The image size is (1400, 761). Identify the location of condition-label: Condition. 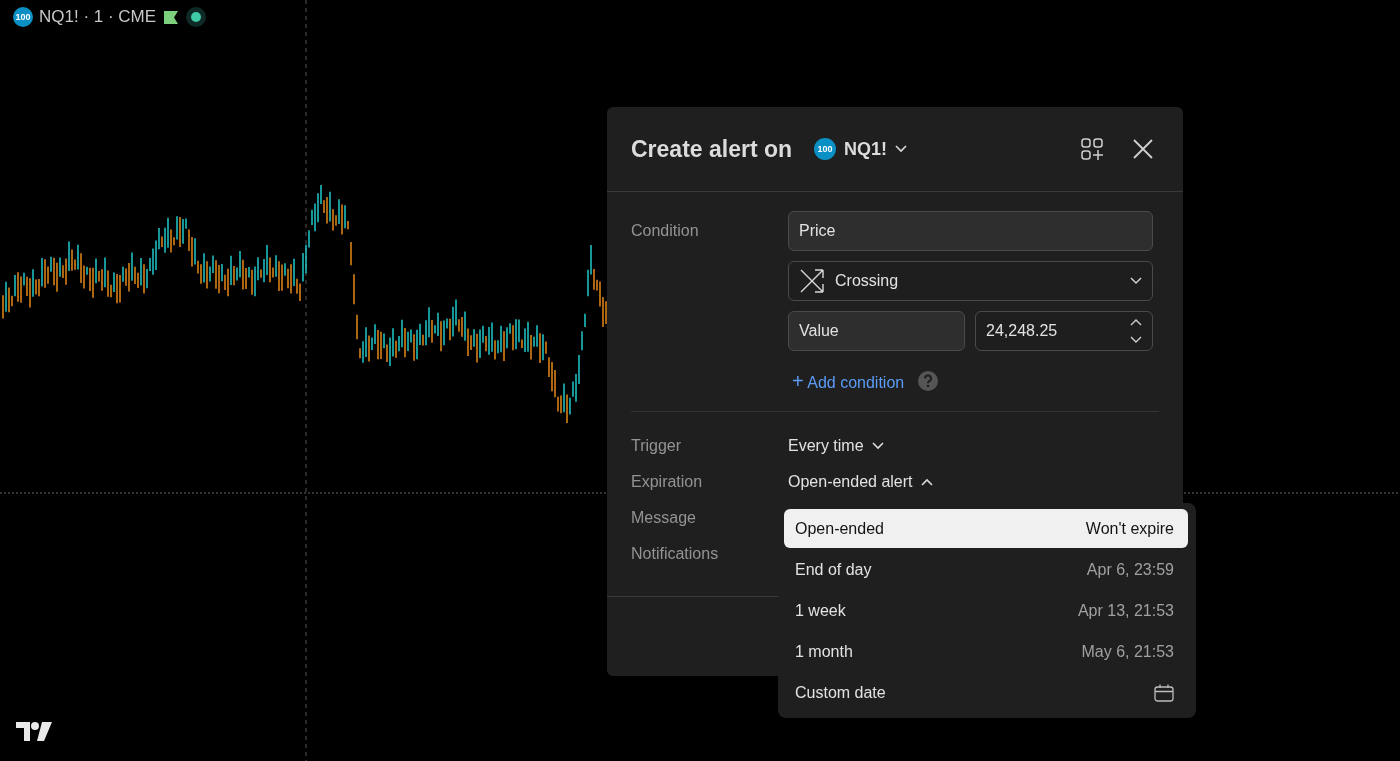
(665, 231).